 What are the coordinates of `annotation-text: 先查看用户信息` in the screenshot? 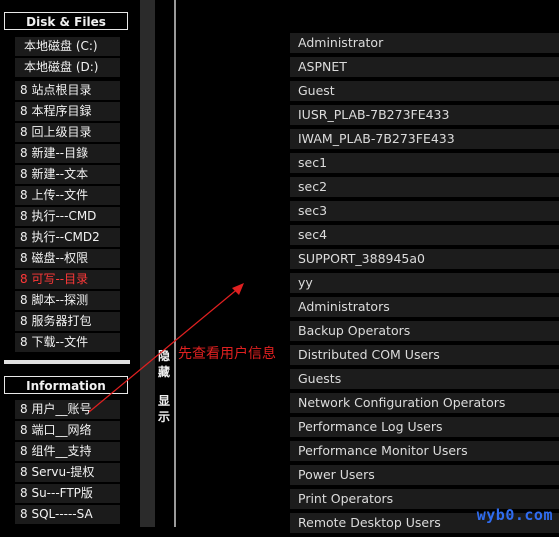 It's located at (227, 354).